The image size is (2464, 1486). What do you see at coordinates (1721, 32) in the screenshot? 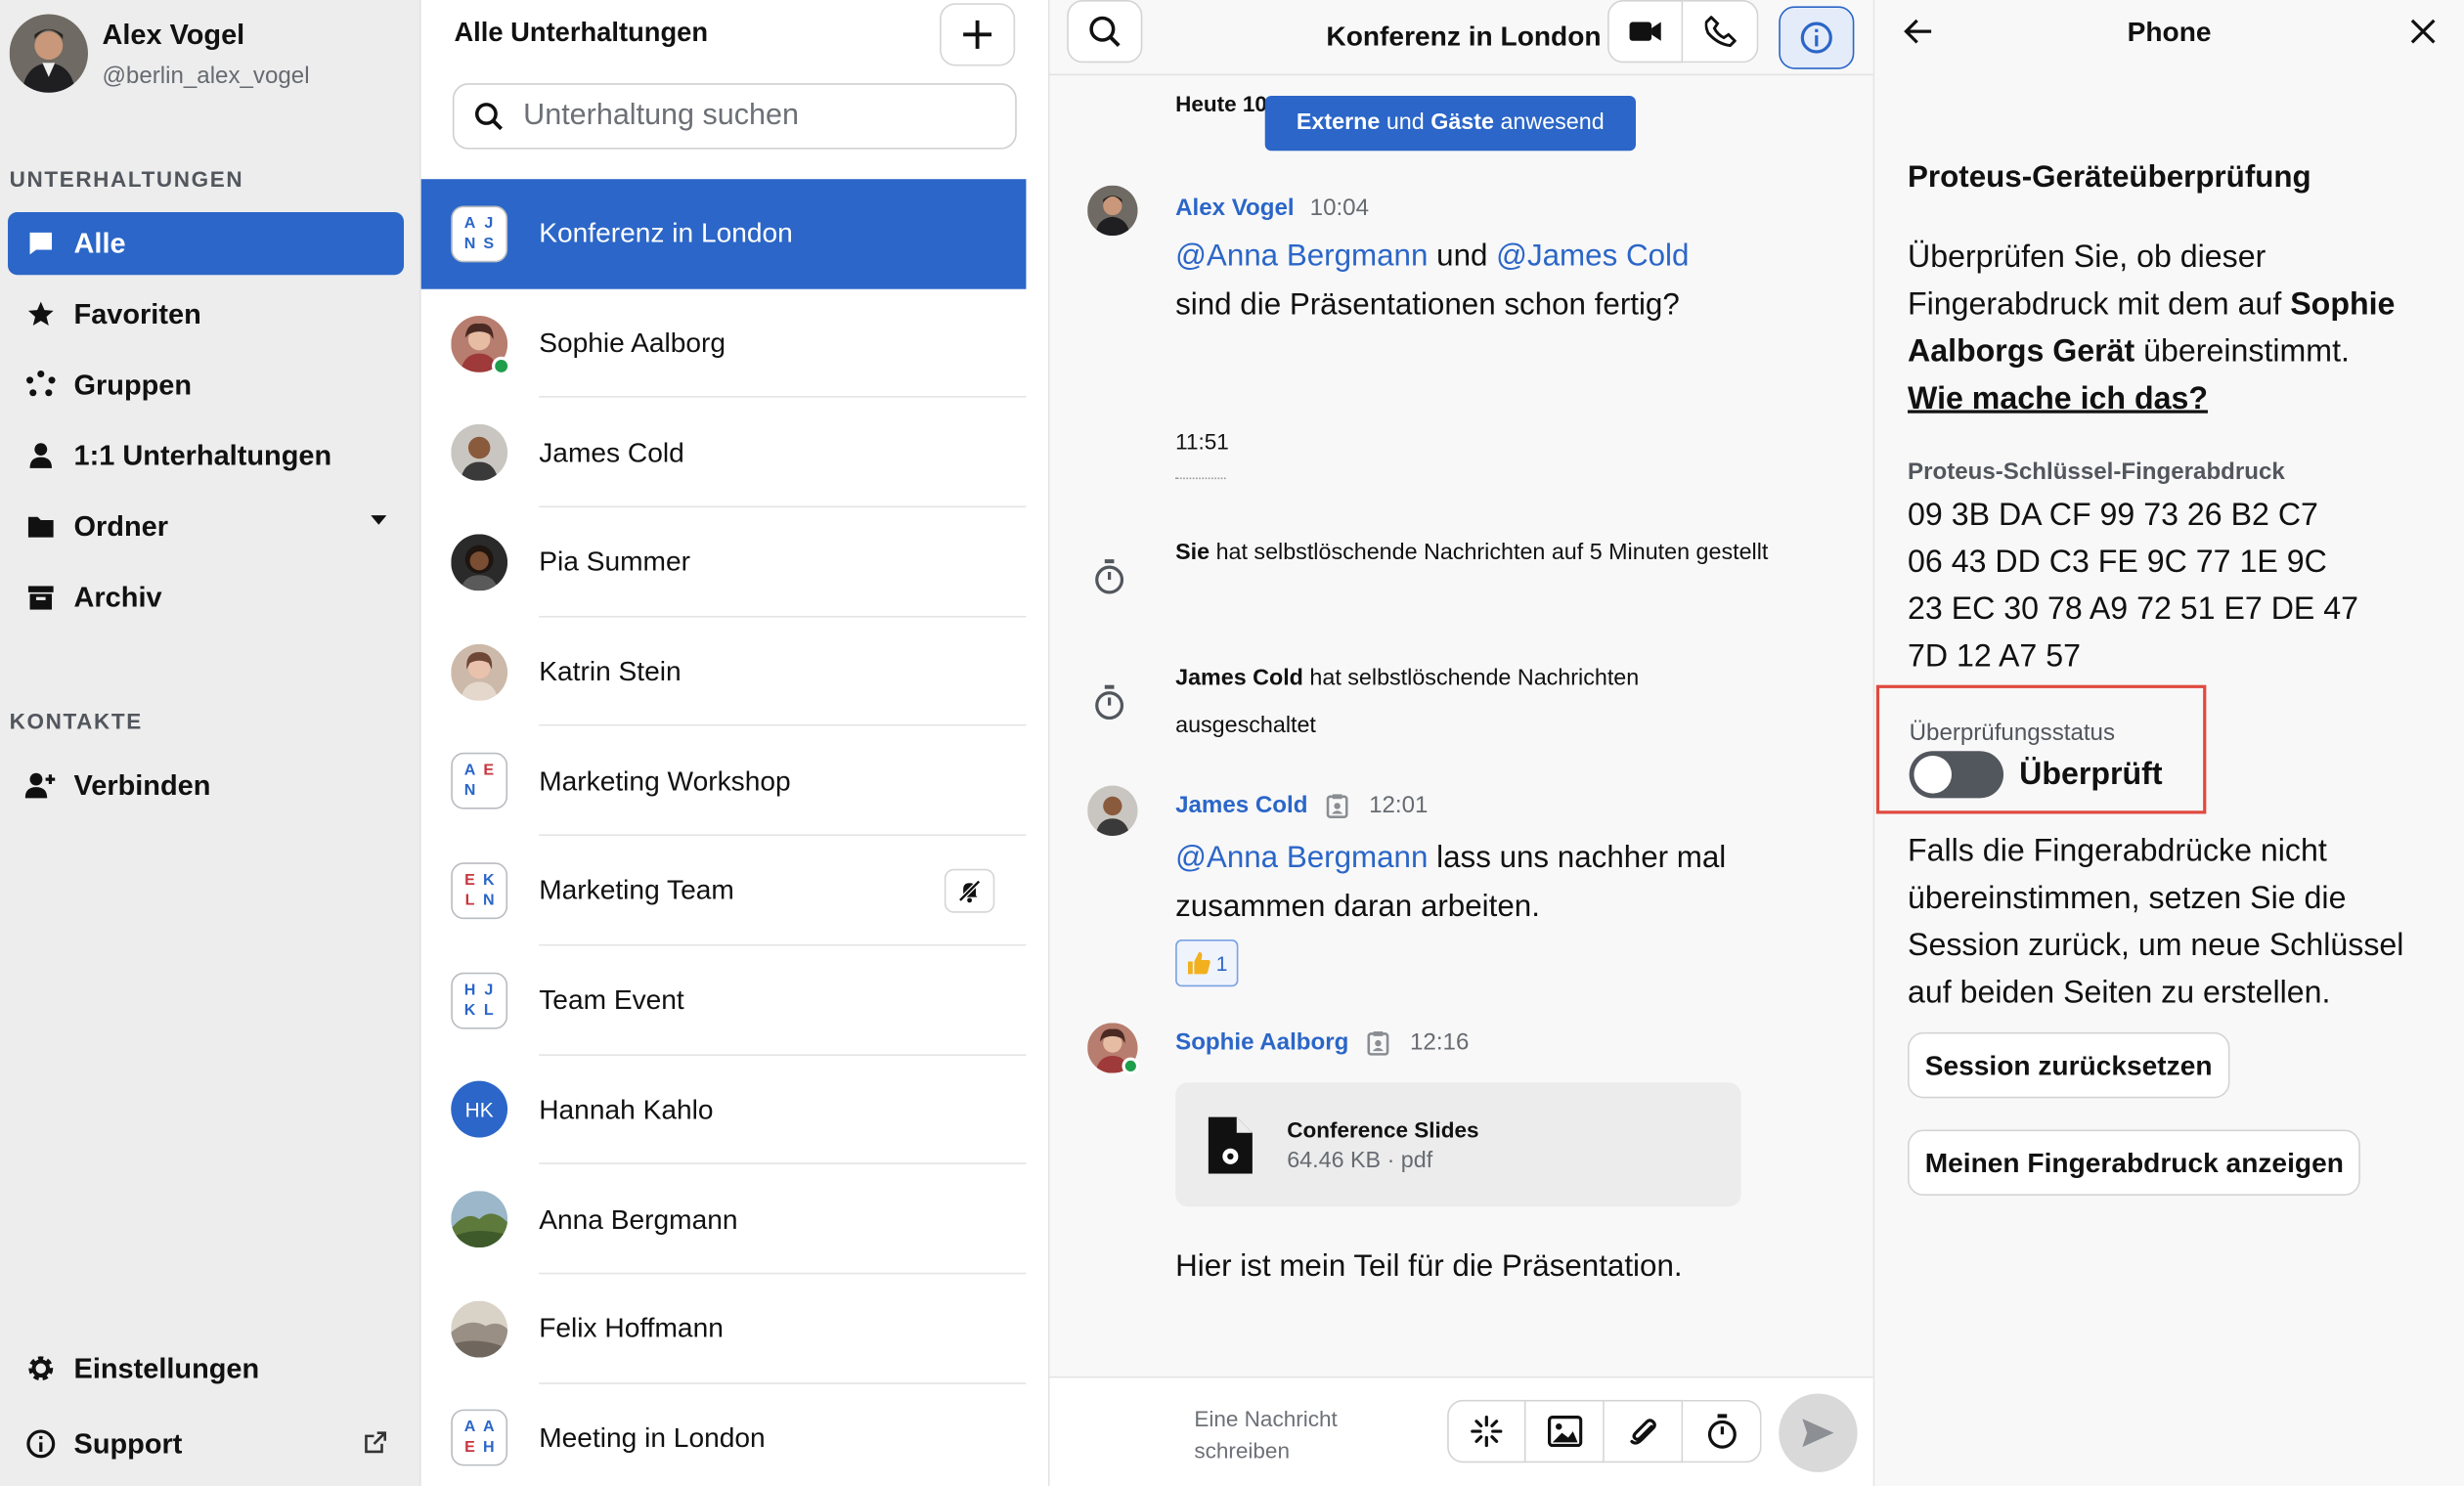
I see `audio-call-button` at bounding box center [1721, 32].